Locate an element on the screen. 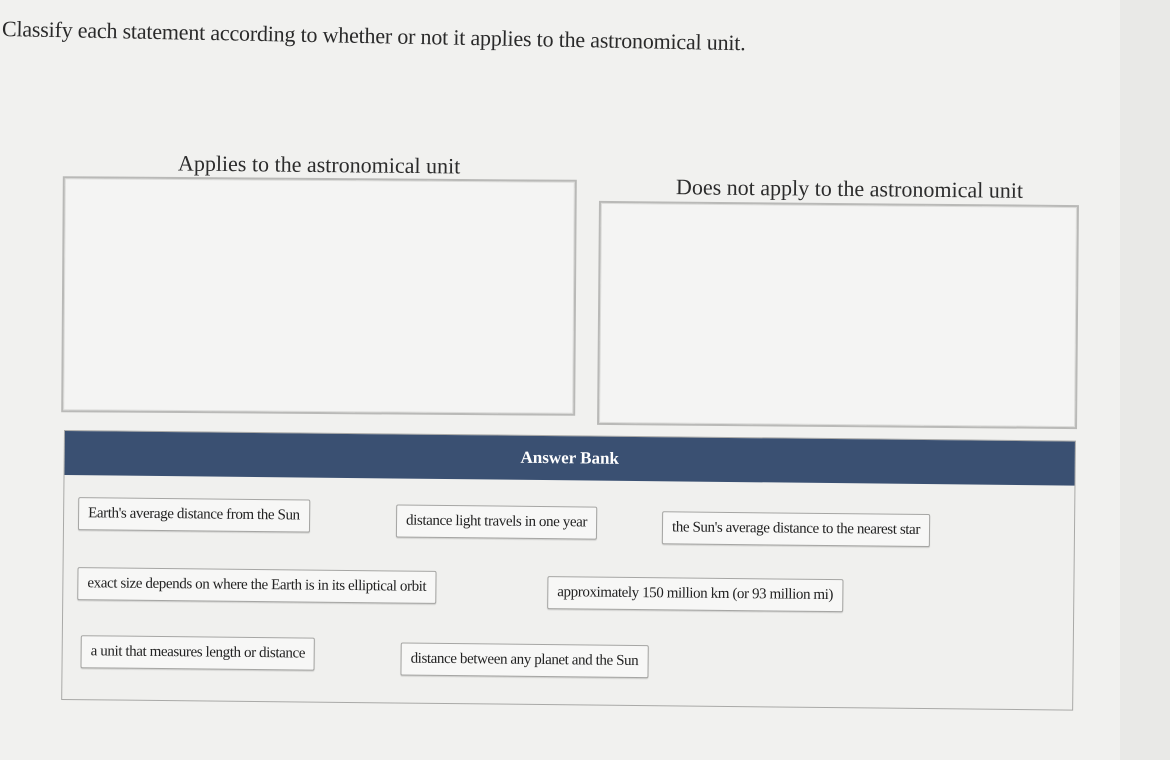 The width and height of the screenshot is (1170, 760). answer-chip: distance between any planet and the Sun is located at coordinates (524, 660).